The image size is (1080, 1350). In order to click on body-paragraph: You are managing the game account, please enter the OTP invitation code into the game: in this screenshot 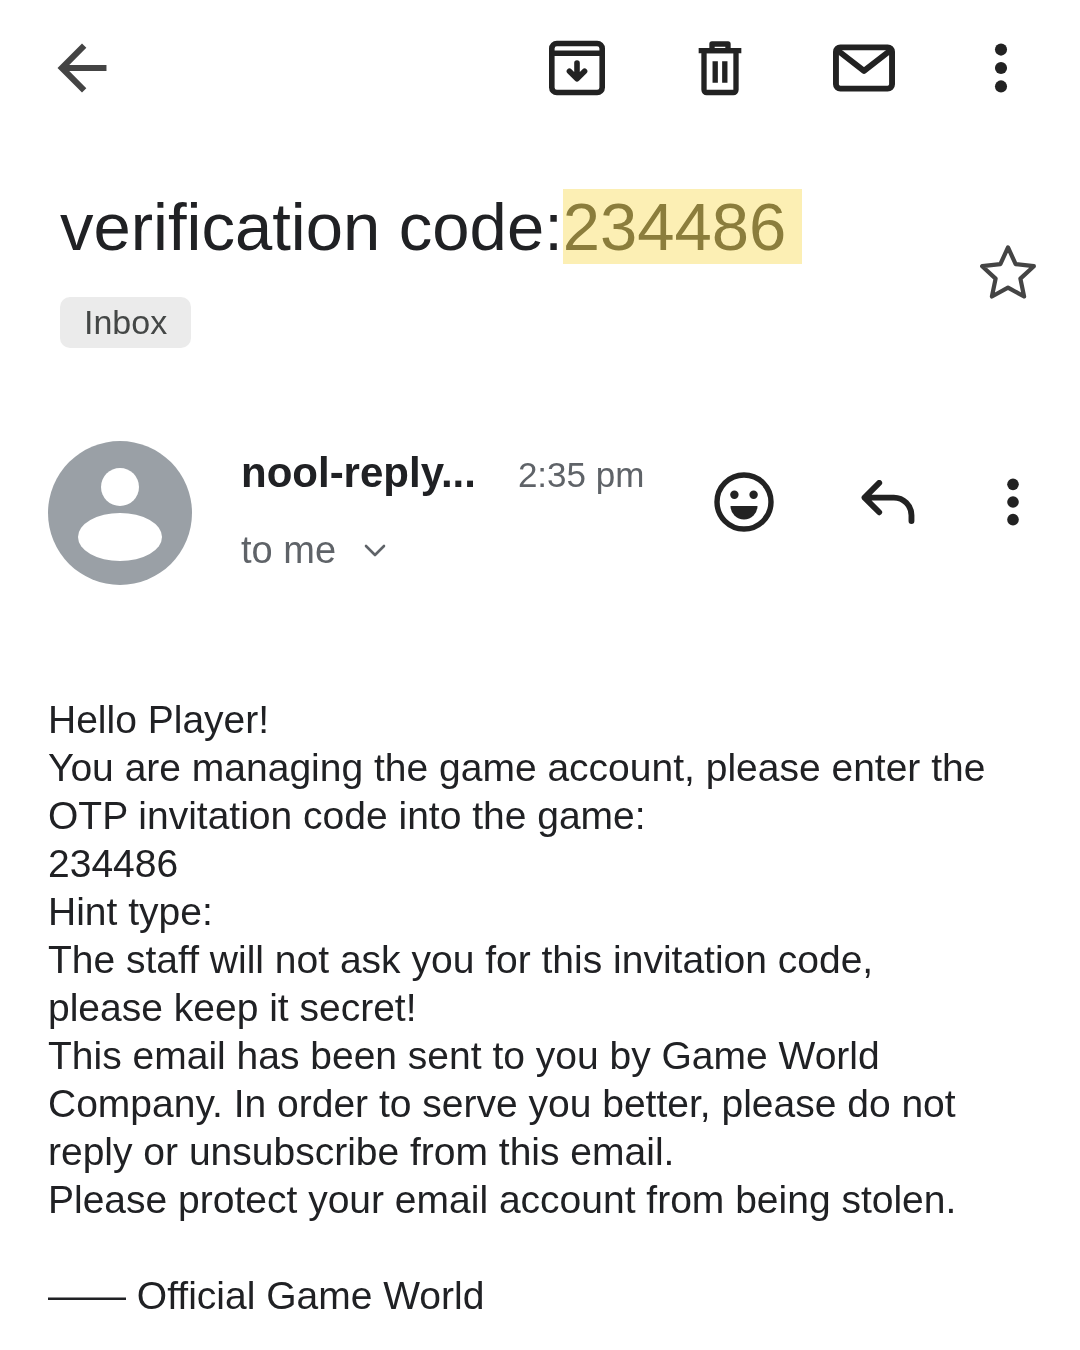, I will do `click(517, 792)`.